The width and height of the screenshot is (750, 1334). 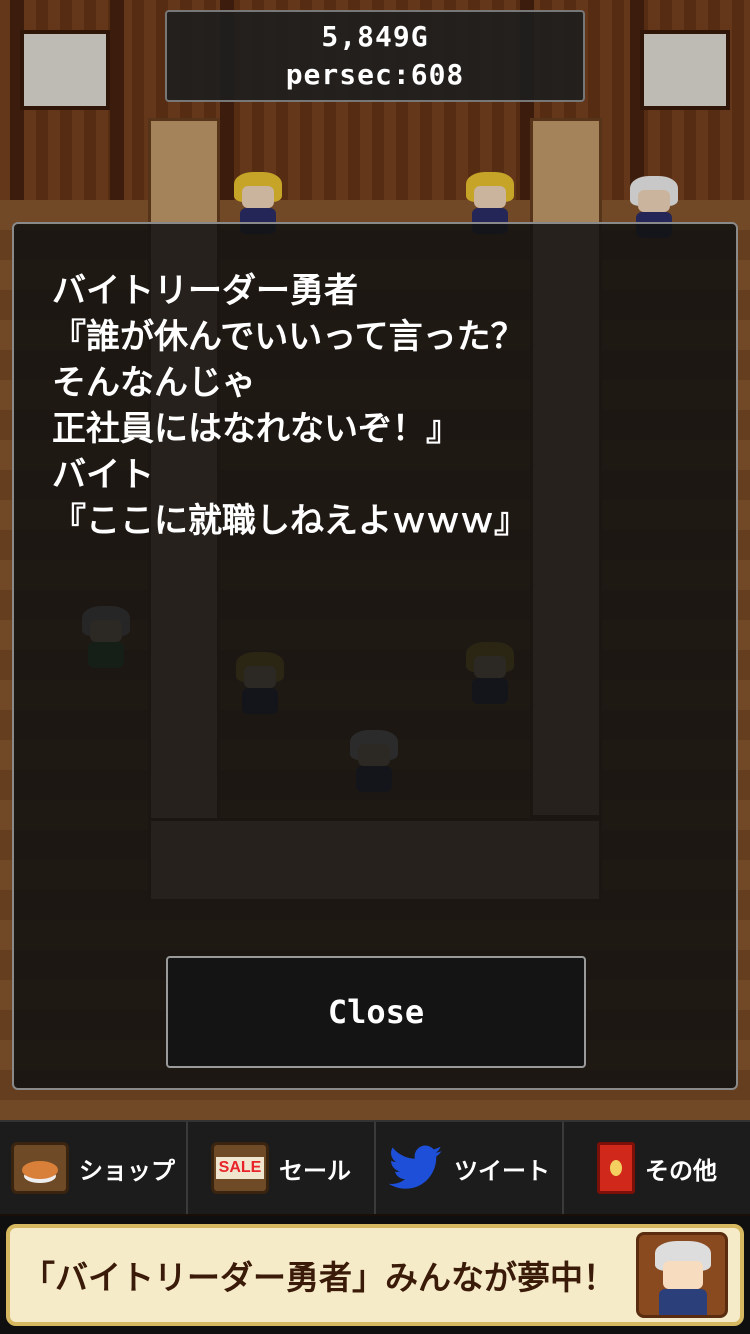 What do you see at coordinates (375, 74) in the screenshot?
I see `gold-per-second: persec:608` at bounding box center [375, 74].